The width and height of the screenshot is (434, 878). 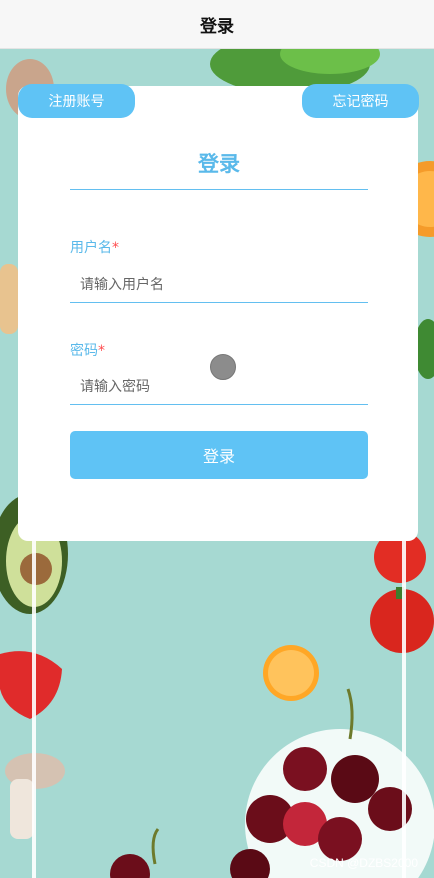 I want to click on username-required-mark: *, so click(x=115, y=248).